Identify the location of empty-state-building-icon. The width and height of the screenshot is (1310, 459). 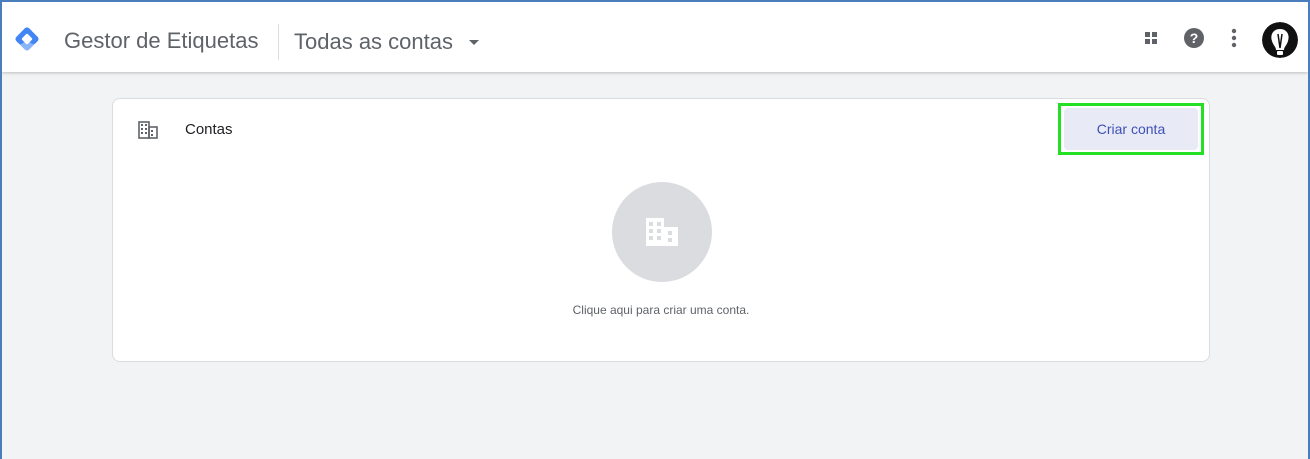
(662, 232).